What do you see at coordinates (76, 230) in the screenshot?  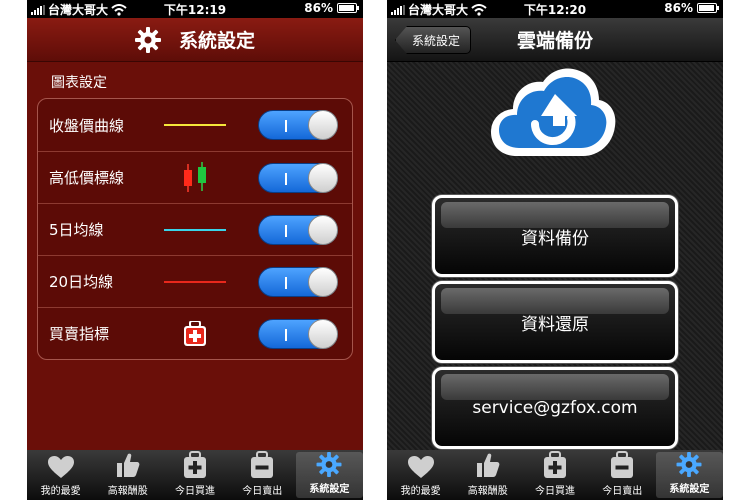 I see `setting-label: 5日均線` at bounding box center [76, 230].